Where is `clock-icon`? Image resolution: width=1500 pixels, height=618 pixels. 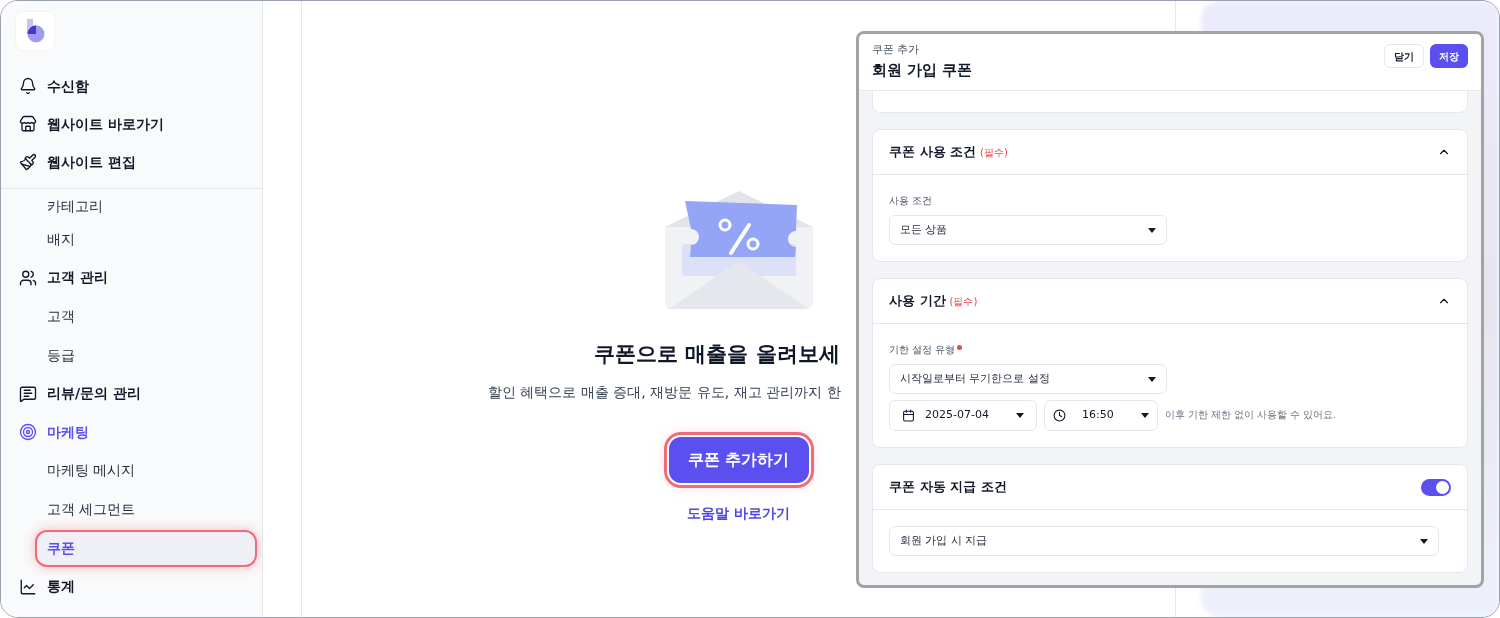
clock-icon is located at coordinates (1059, 415).